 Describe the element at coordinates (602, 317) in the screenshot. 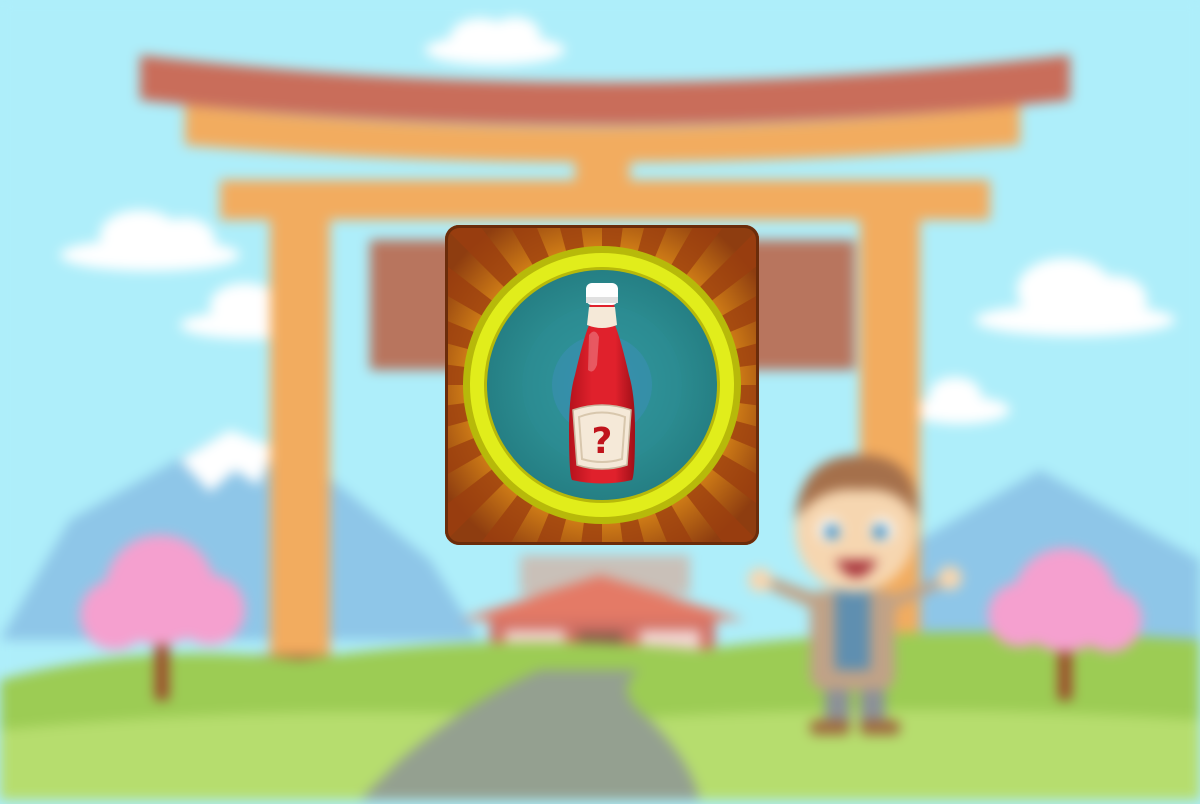

I see `neck-label` at that location.